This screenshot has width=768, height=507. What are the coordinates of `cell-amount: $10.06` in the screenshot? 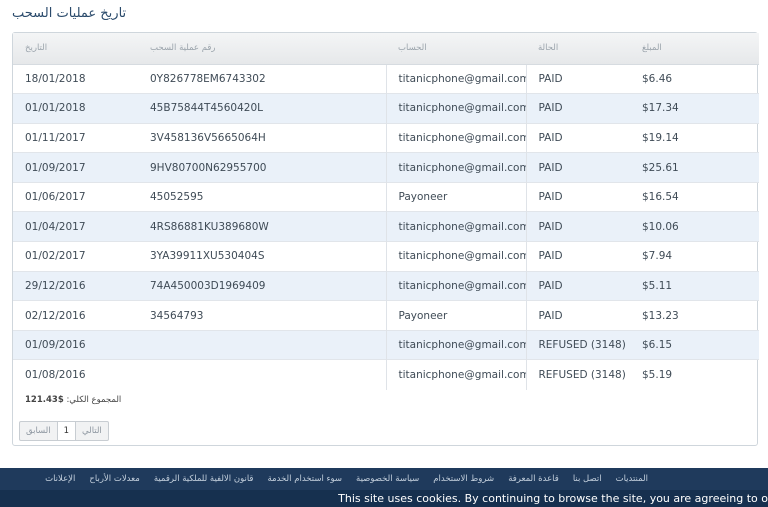 It's located at (694, 226).